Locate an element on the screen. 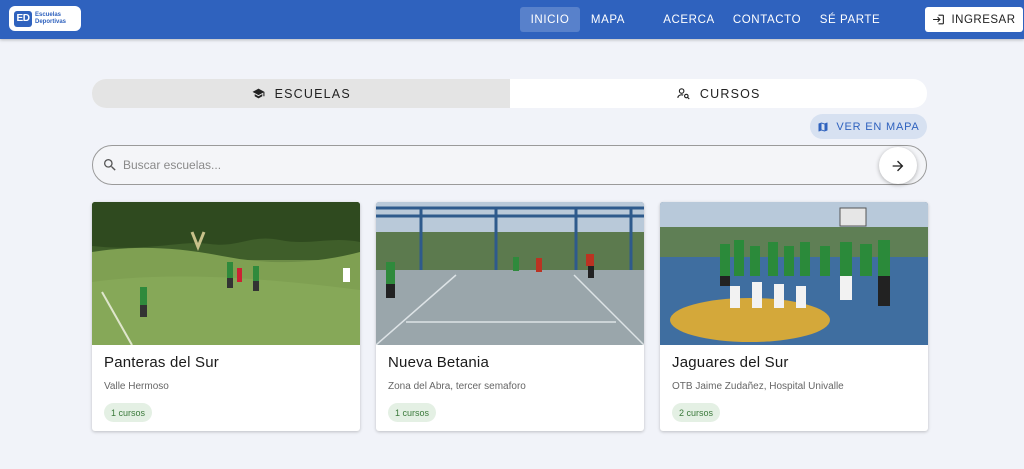  login-button: INGRESAR is located at coordinates (974, 19).